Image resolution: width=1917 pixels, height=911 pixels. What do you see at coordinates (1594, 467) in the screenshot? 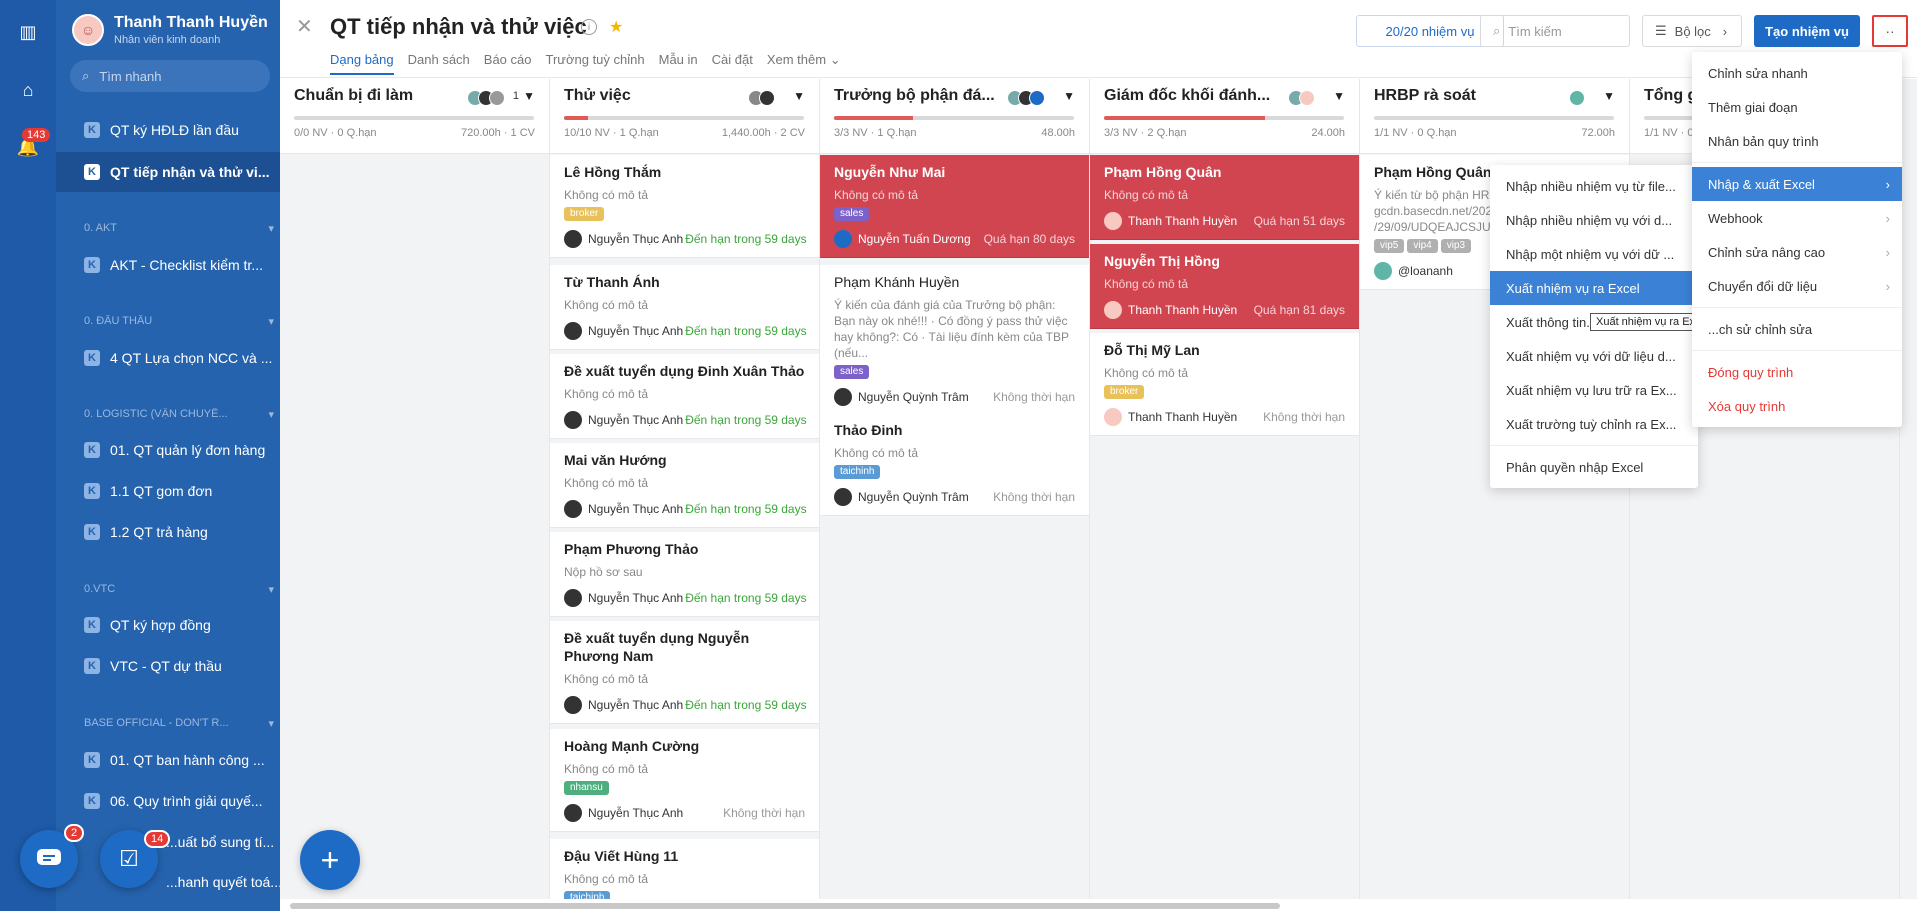
I see `menu-item-import-permission: Phân quyền nhập Excel` at bounding box center [1594, 467].